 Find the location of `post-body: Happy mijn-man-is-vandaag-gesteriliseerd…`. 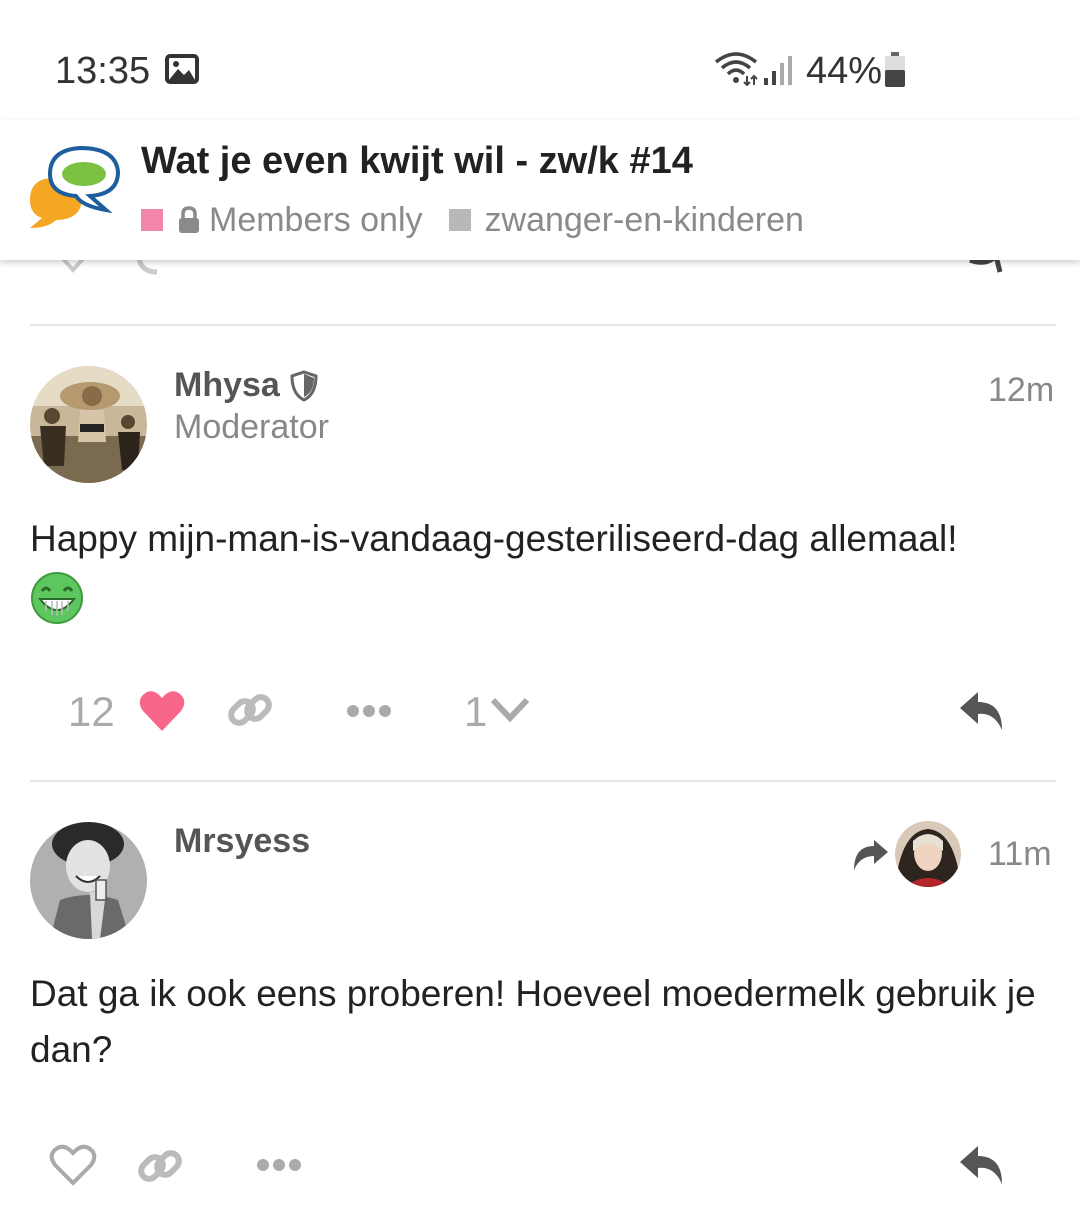

post-body: Happy mijn-man-is-vandaag-gesteriliseerd… is located at coordinates (545, 576).